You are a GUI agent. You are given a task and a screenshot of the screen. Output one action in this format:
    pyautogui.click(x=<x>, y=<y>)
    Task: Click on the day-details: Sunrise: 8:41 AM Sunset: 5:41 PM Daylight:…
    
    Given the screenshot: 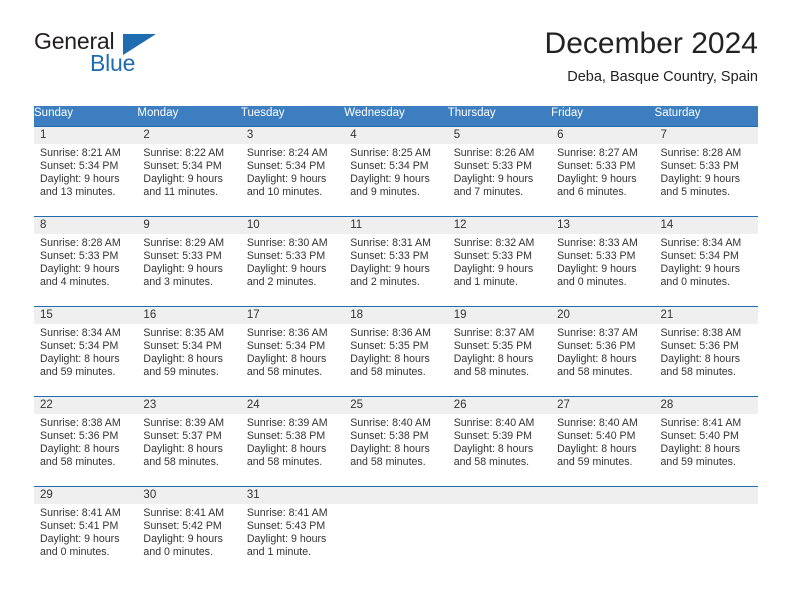 What is the action you would take?
    pyautogui.click(x=85, y=532)
    